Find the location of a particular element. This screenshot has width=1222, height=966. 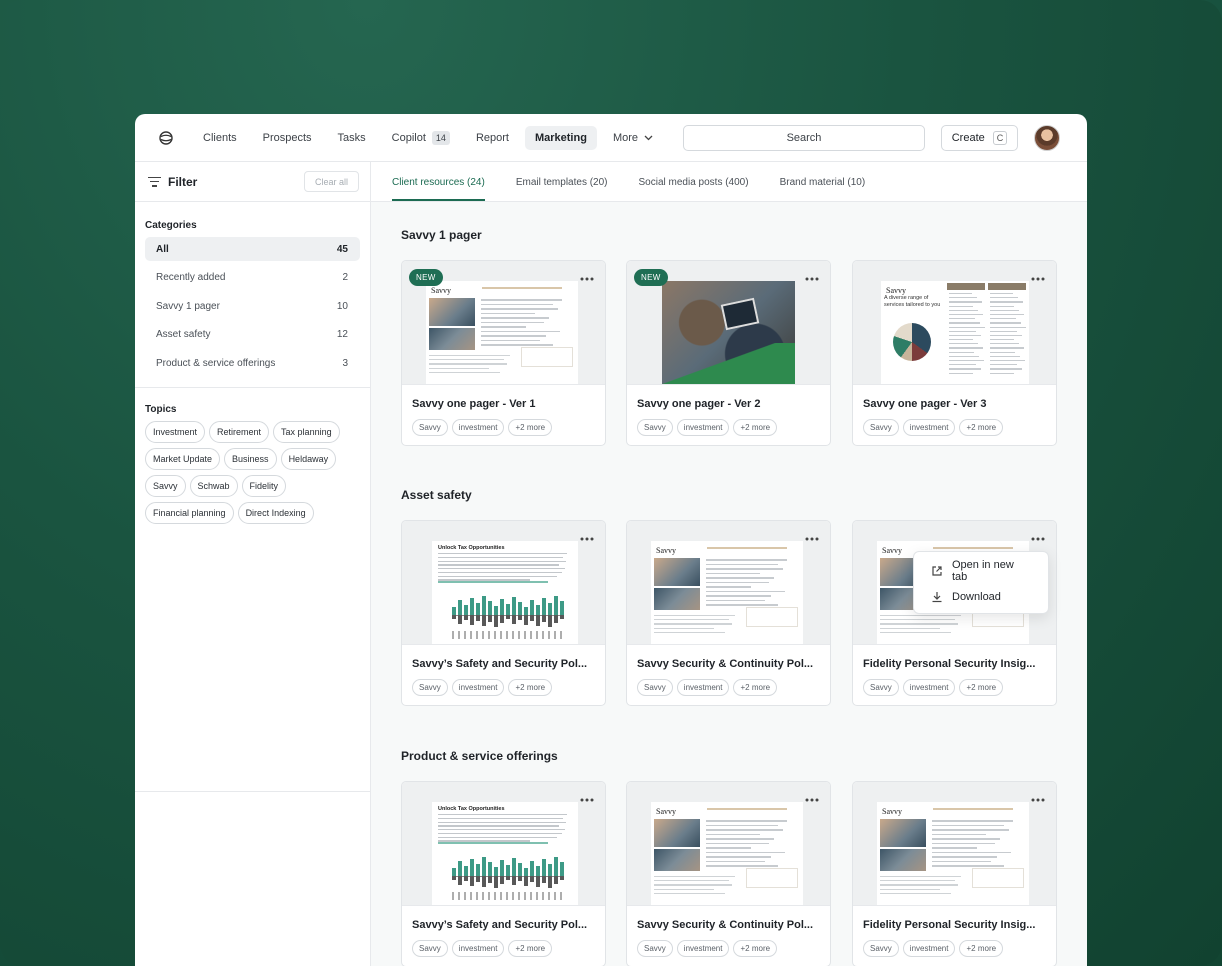

create-button: Create C is located at coordinates (979, 138).